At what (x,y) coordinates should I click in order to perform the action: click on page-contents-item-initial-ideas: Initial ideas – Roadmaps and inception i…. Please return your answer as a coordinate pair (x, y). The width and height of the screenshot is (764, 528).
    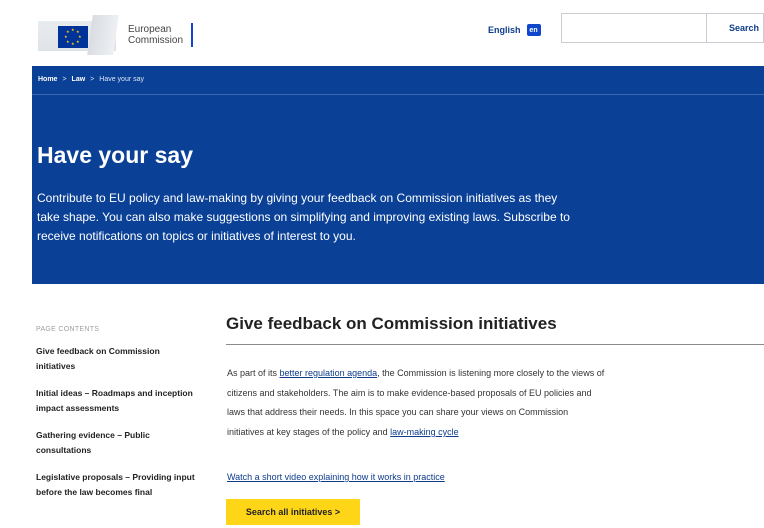
    Looking at the image, I should click on (116, 401).